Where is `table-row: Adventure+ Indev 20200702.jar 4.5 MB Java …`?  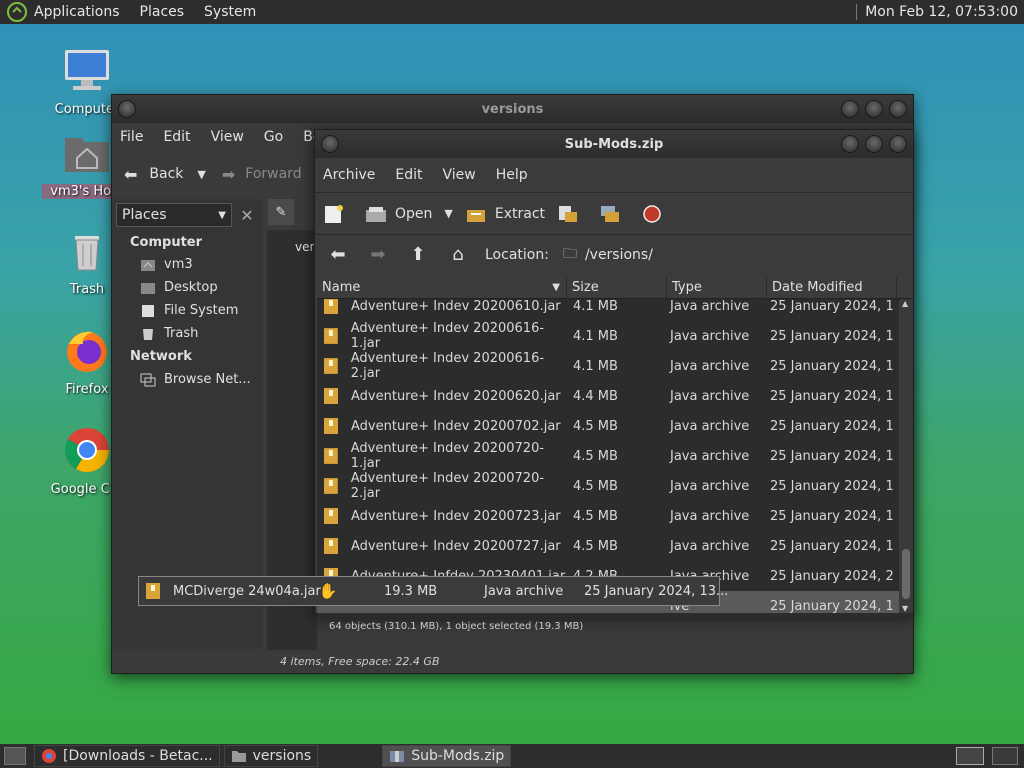 table-row: Adventure+ Indev 20200702.jar 4.5 MB Java … is located at coordinates (608, 426).